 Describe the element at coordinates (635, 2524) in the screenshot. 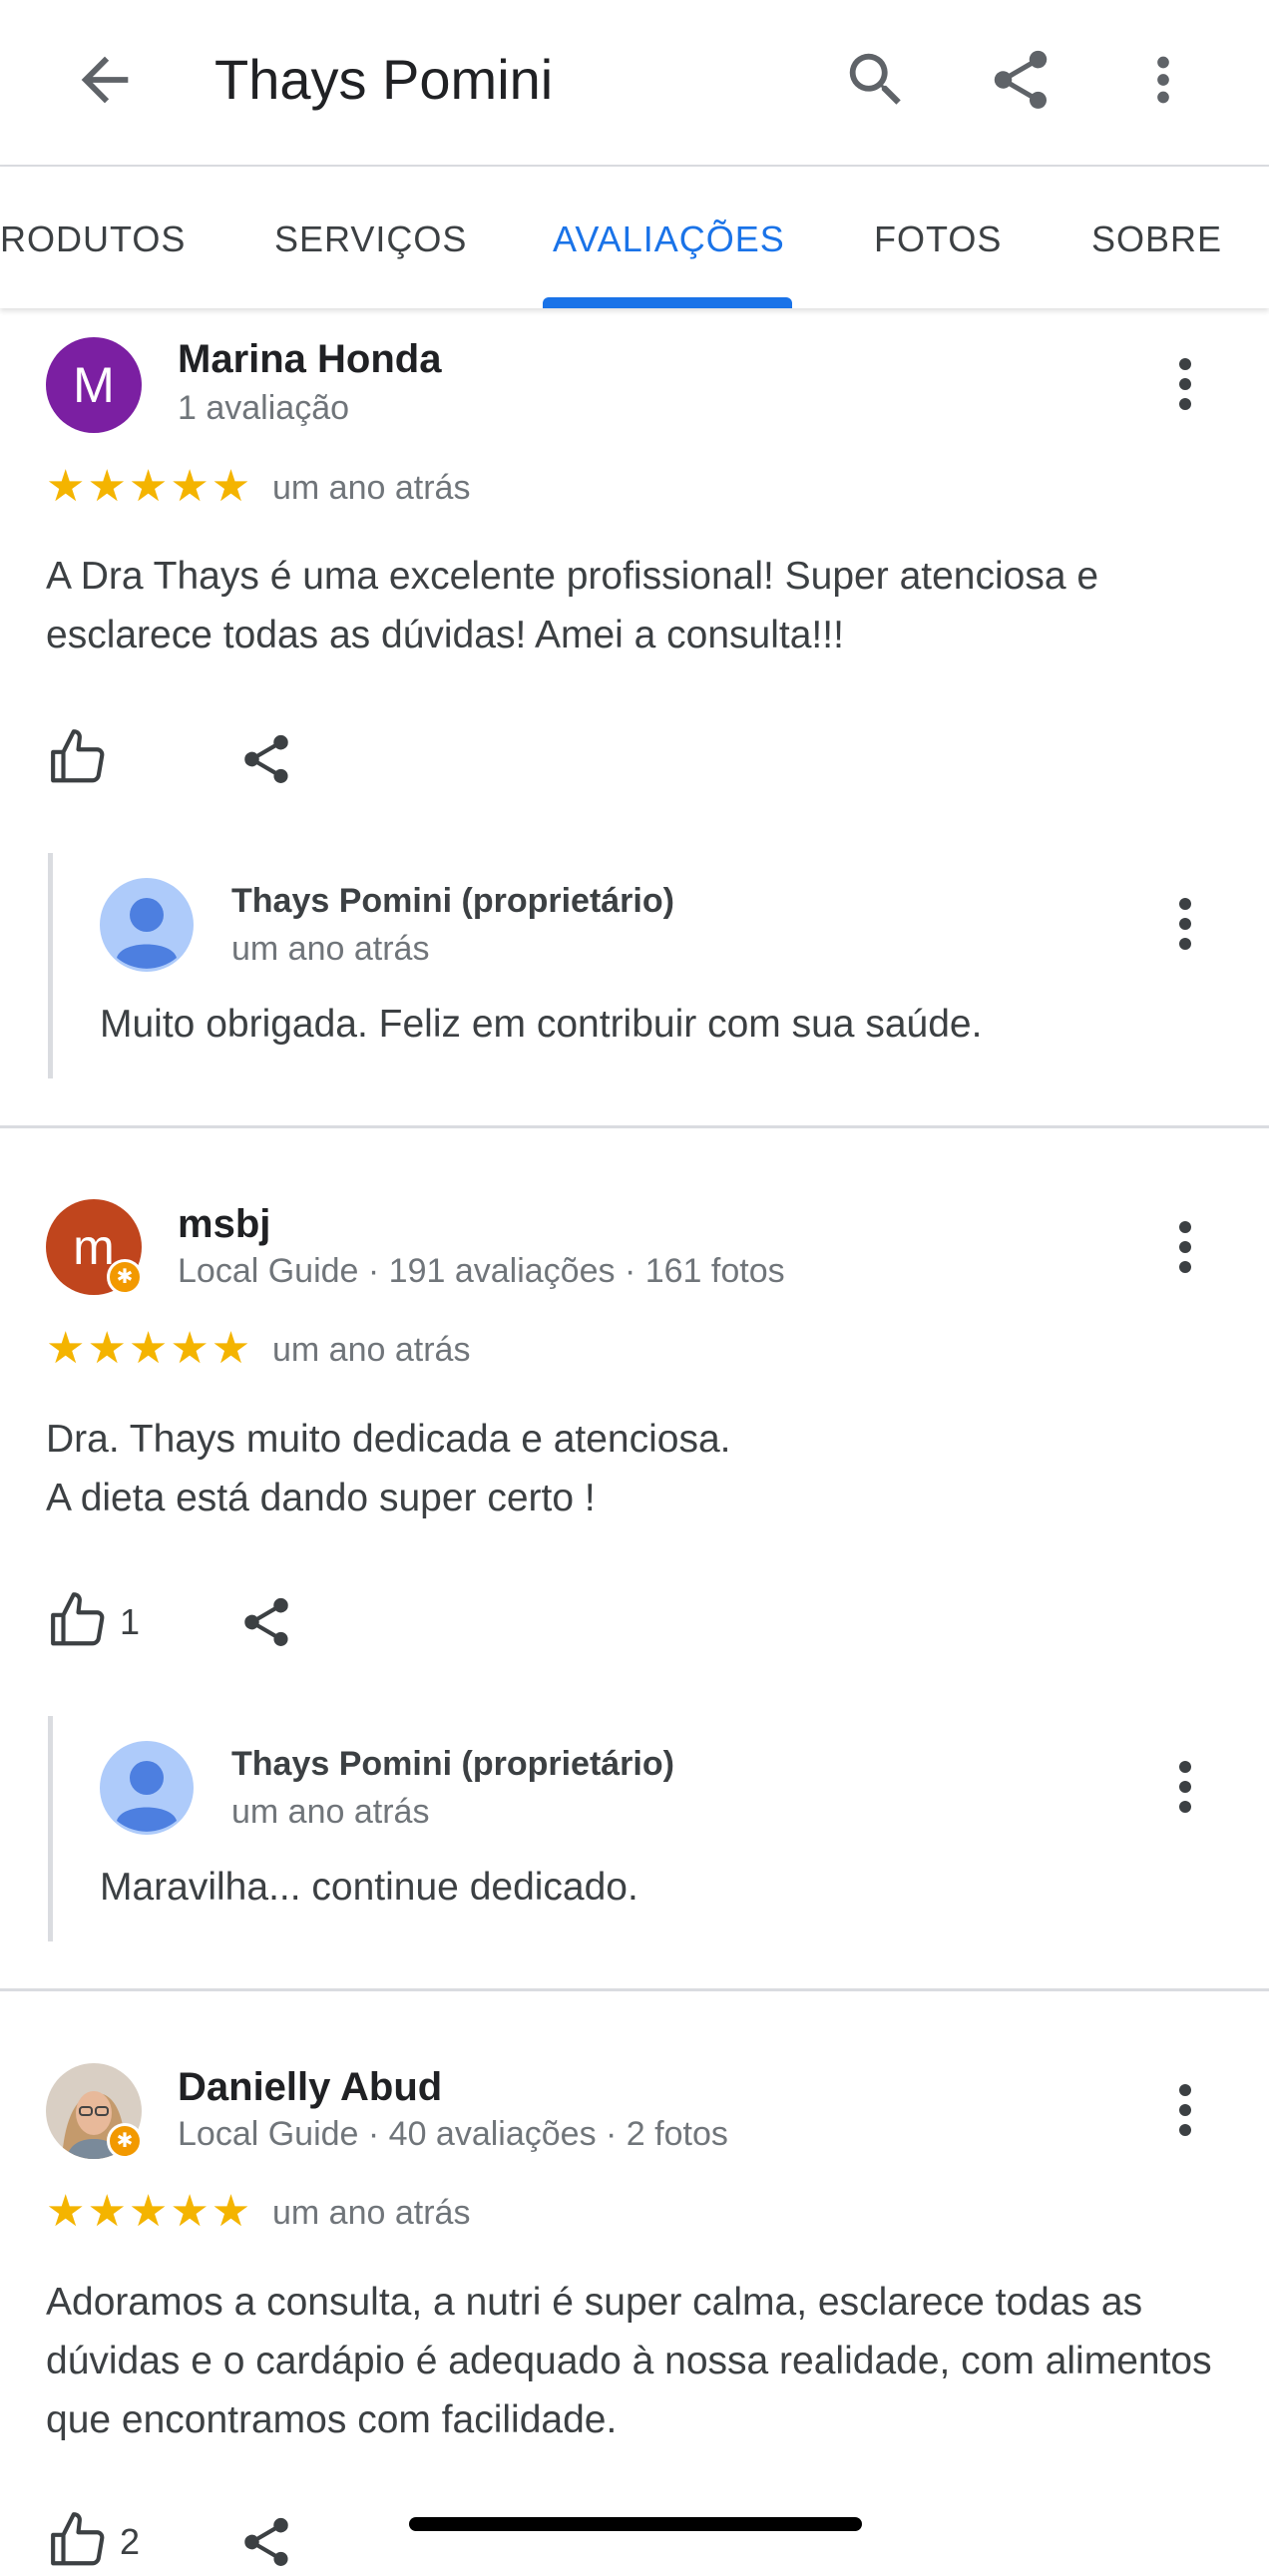

I see `home-indicator` at that location.